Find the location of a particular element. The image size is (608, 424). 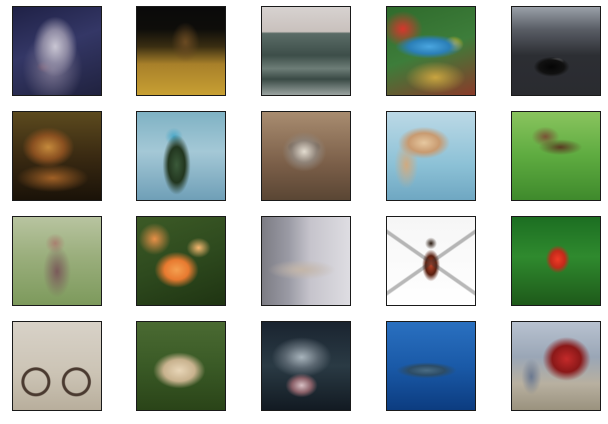

mushroom-image is located at coordinates (181, 366).